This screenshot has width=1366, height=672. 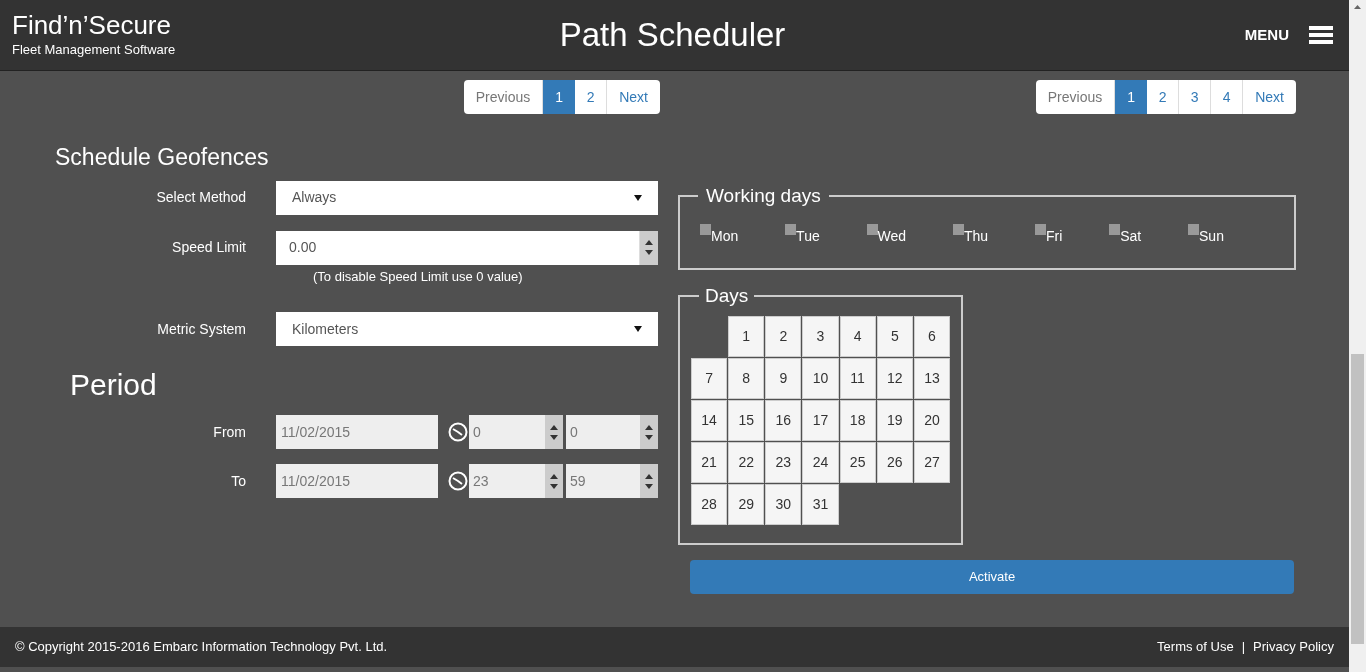 I want to click on speed-limit-hint: (To disable Speed Limit use 0 value), so click(x=418, y=276).